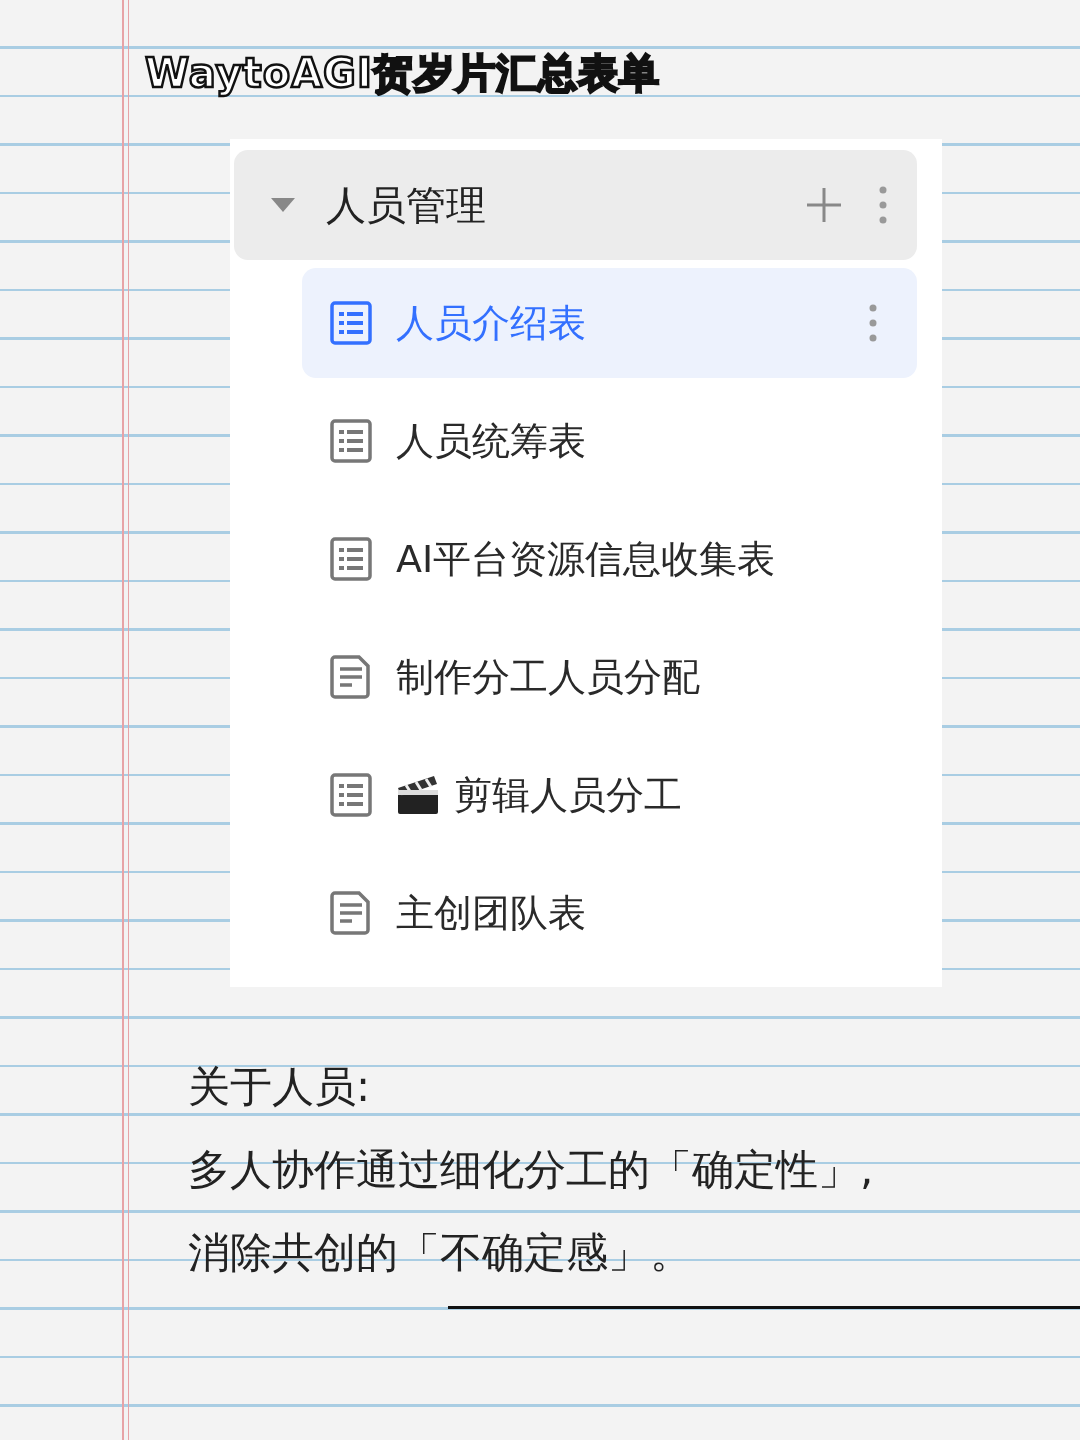  I want to click on list-item: 制作分工人员分配, so click(609, 677).